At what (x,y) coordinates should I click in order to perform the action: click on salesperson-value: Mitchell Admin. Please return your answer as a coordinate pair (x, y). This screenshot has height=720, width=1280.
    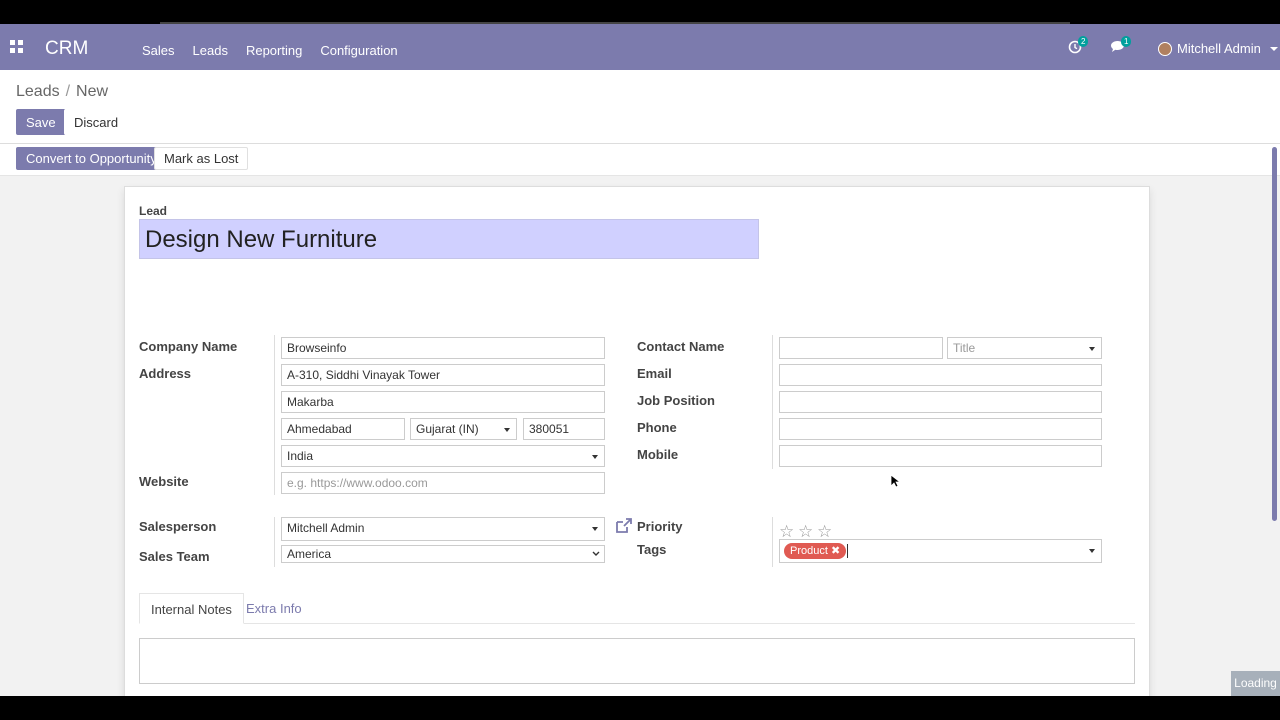
    Looking at the image, I should click on (326, 528).